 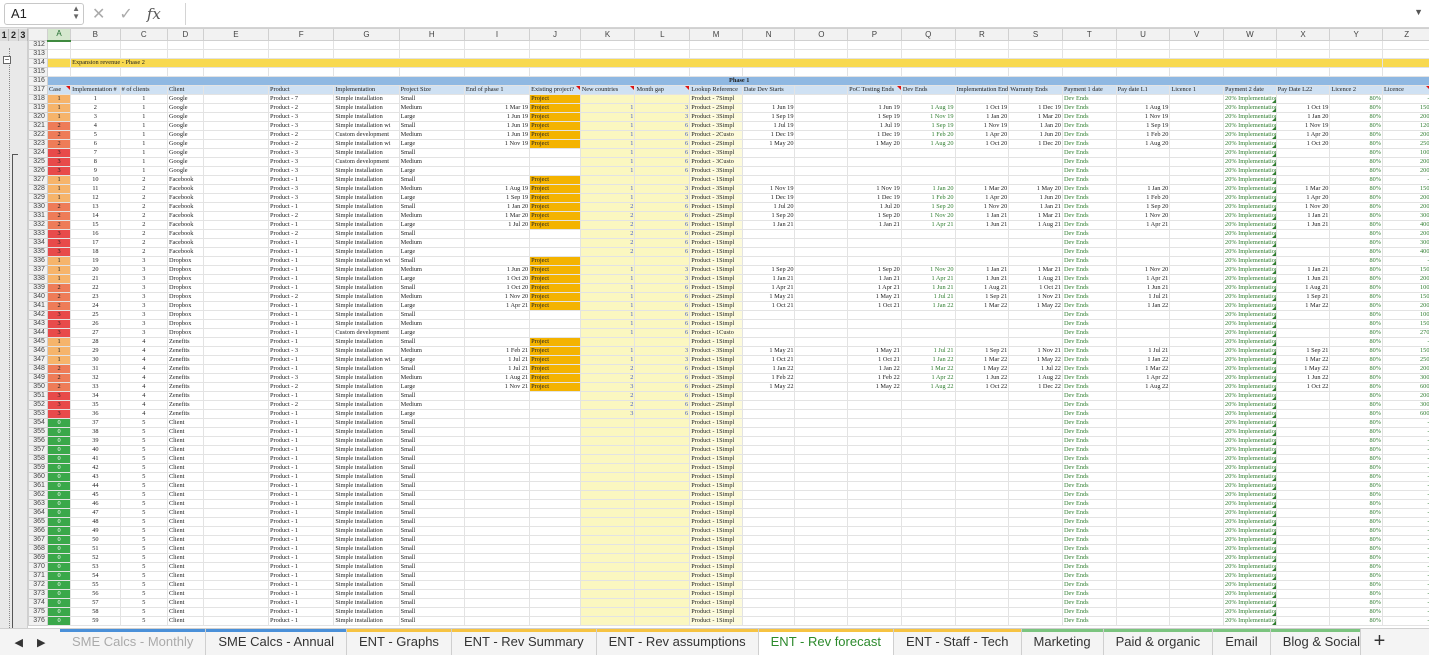 I want to click on cell-iend: 1 Oct 20, so click(x=982, y=144).